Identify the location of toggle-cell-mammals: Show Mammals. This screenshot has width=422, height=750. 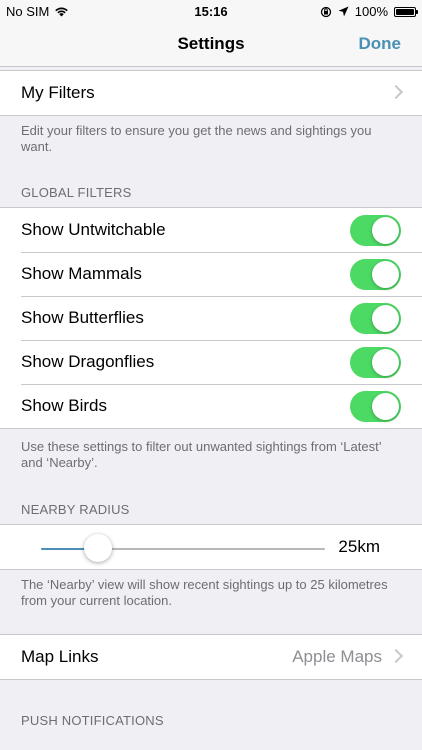
(211, 274).